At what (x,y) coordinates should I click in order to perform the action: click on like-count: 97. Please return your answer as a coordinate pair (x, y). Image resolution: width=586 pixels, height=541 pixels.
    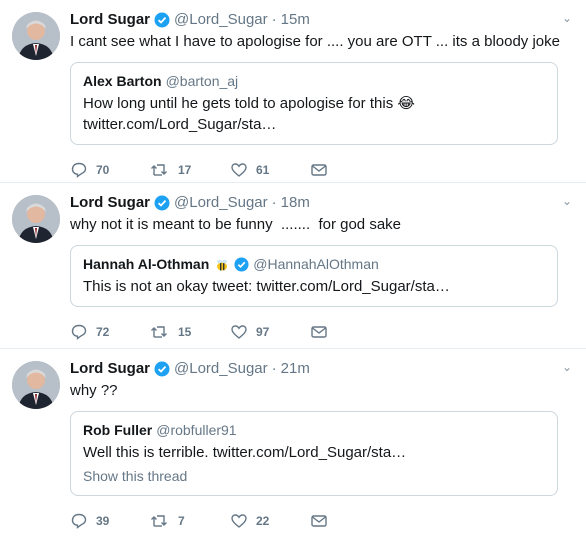
    Looking at the image, I should click on (263, 332).